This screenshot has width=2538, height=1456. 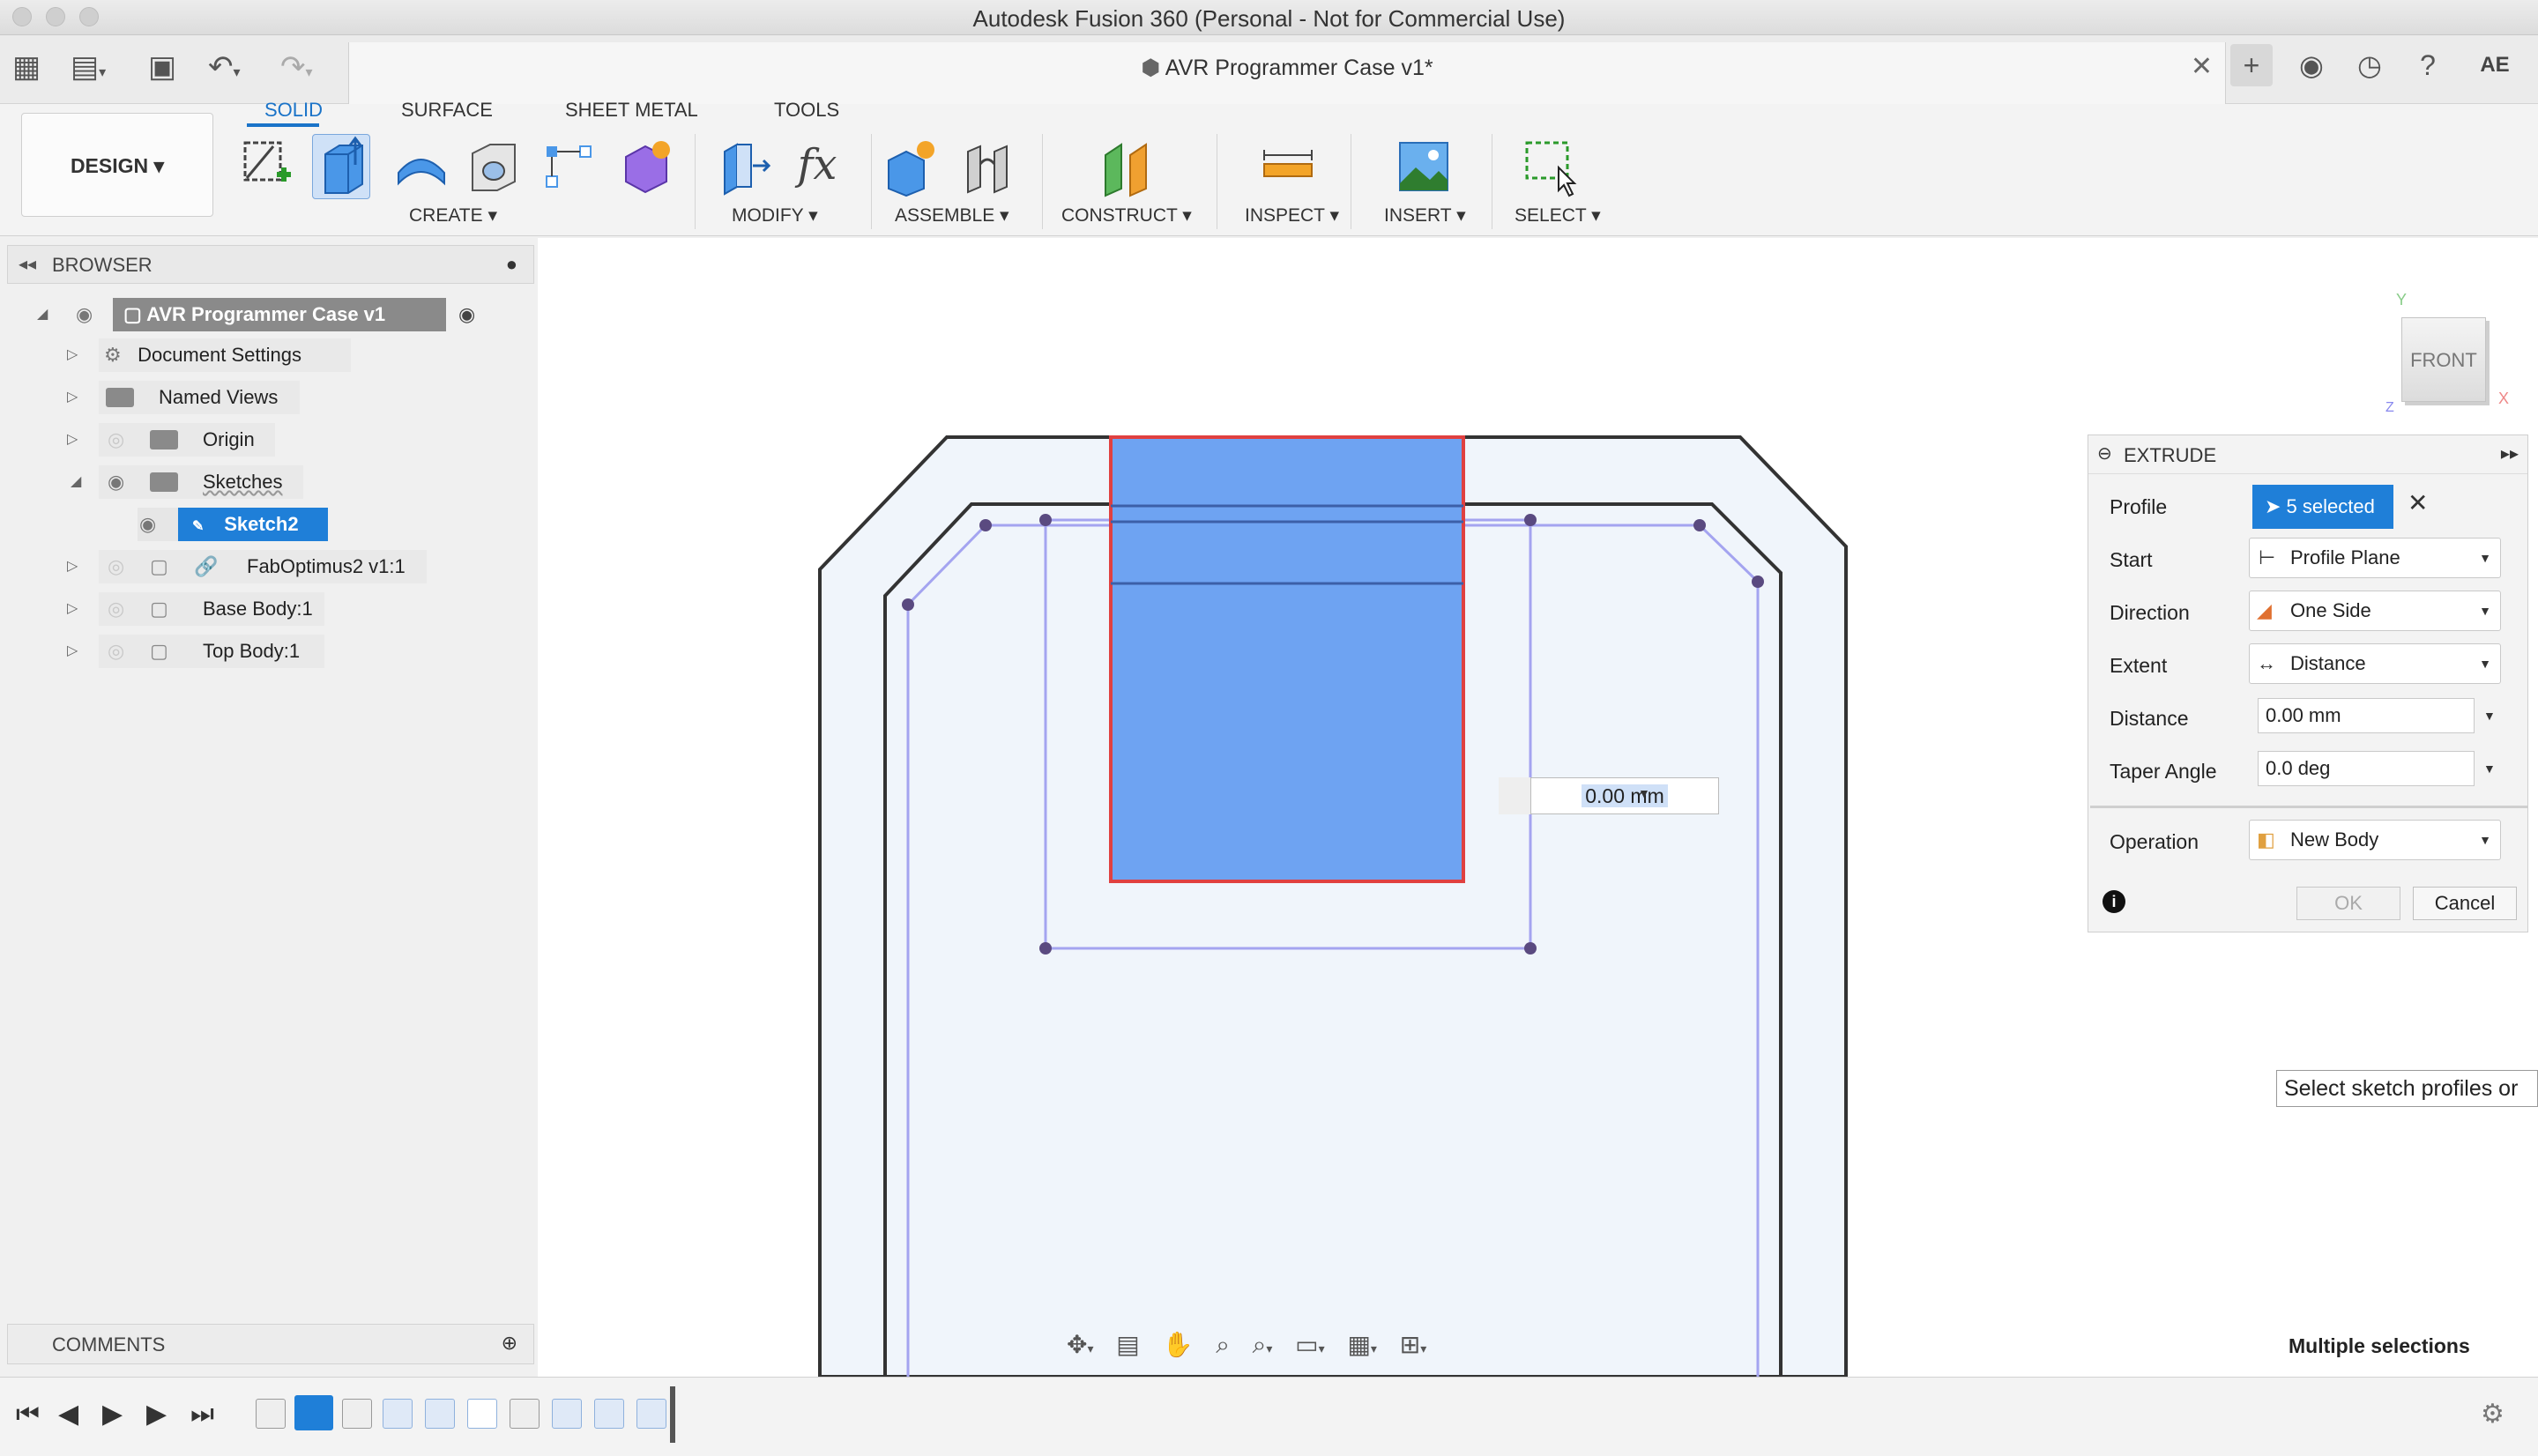 I want to click on inspect-menu: INSPECT ▾, so click(x=1292, y=215).